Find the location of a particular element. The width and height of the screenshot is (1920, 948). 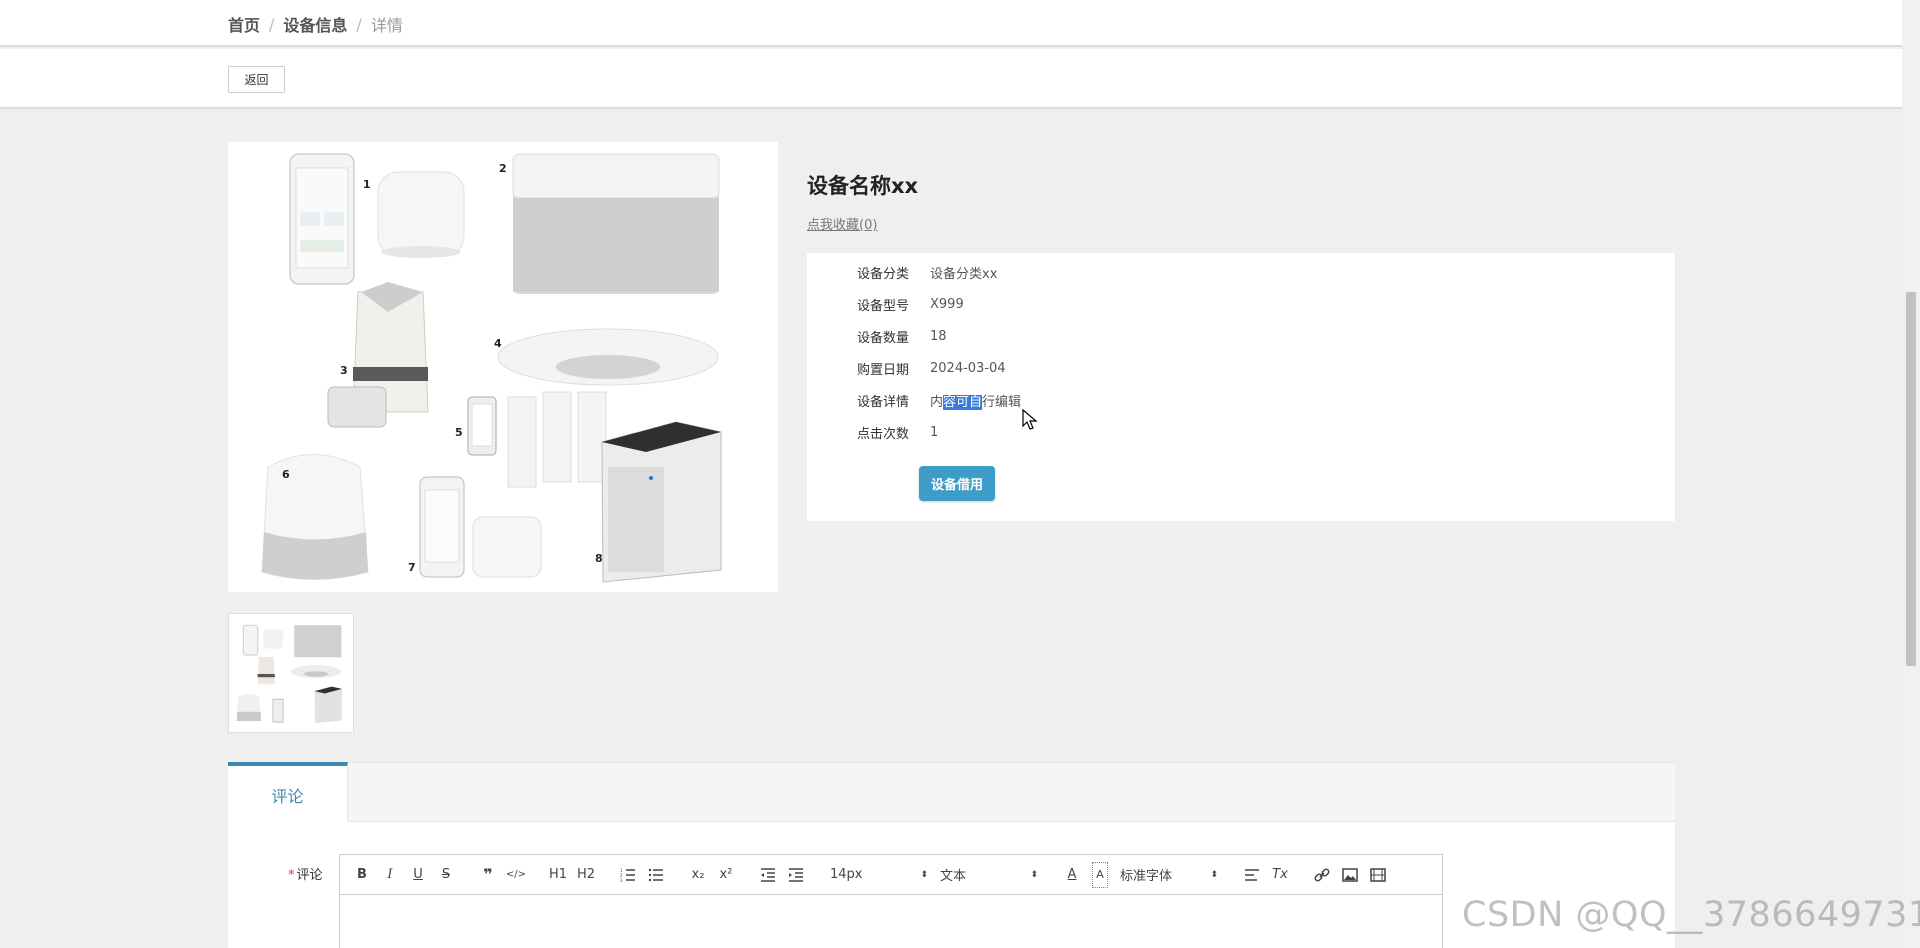

comment-label-text: 评论 is located at coordinates (309, 875).